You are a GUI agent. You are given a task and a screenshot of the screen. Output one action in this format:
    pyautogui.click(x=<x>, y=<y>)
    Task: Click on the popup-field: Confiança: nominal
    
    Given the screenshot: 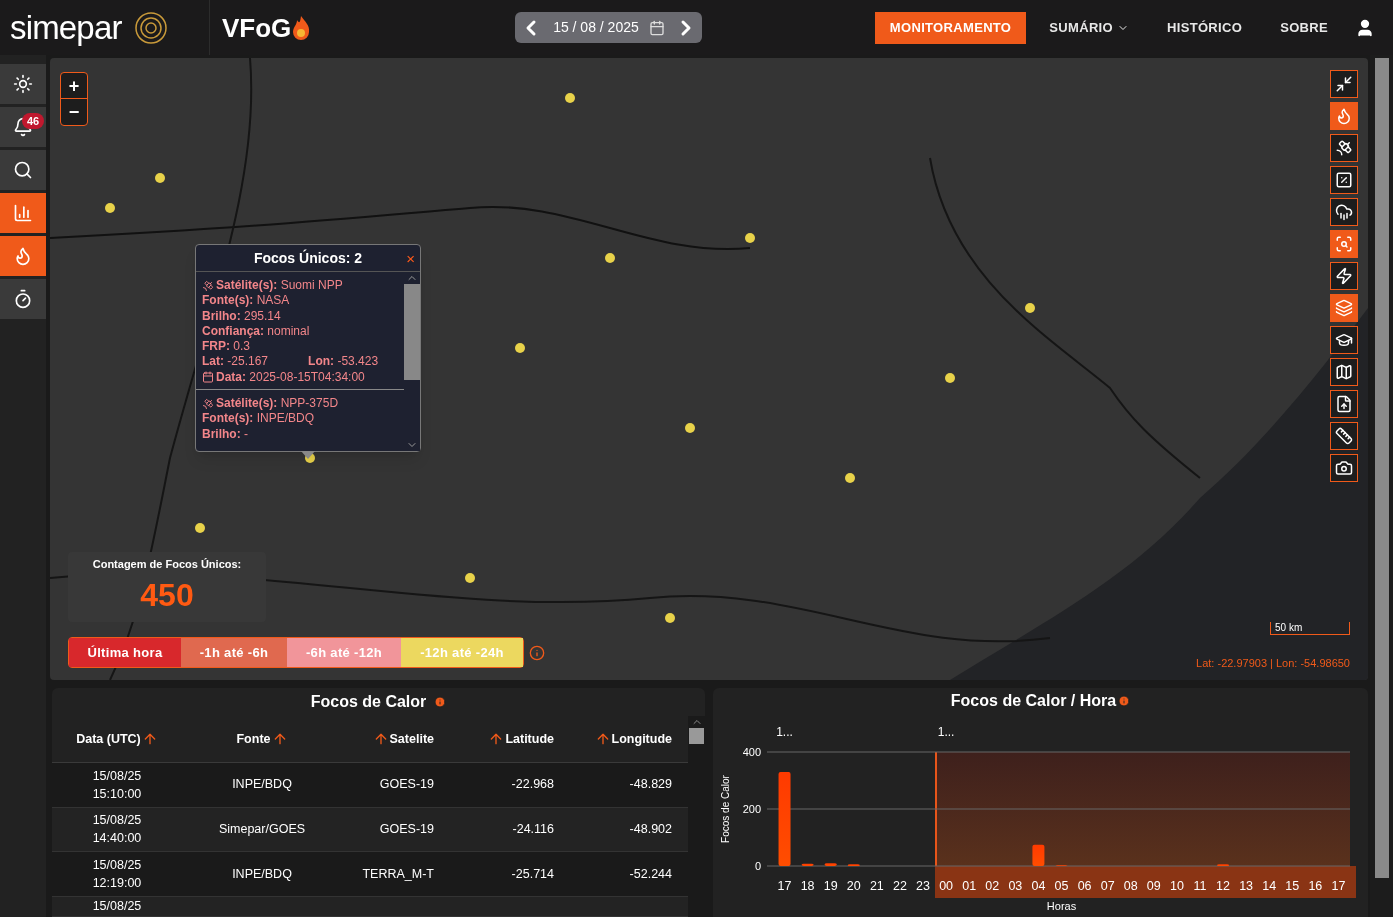 What is the action you would take?
    pyautogui.click(x=256, y=331)
    